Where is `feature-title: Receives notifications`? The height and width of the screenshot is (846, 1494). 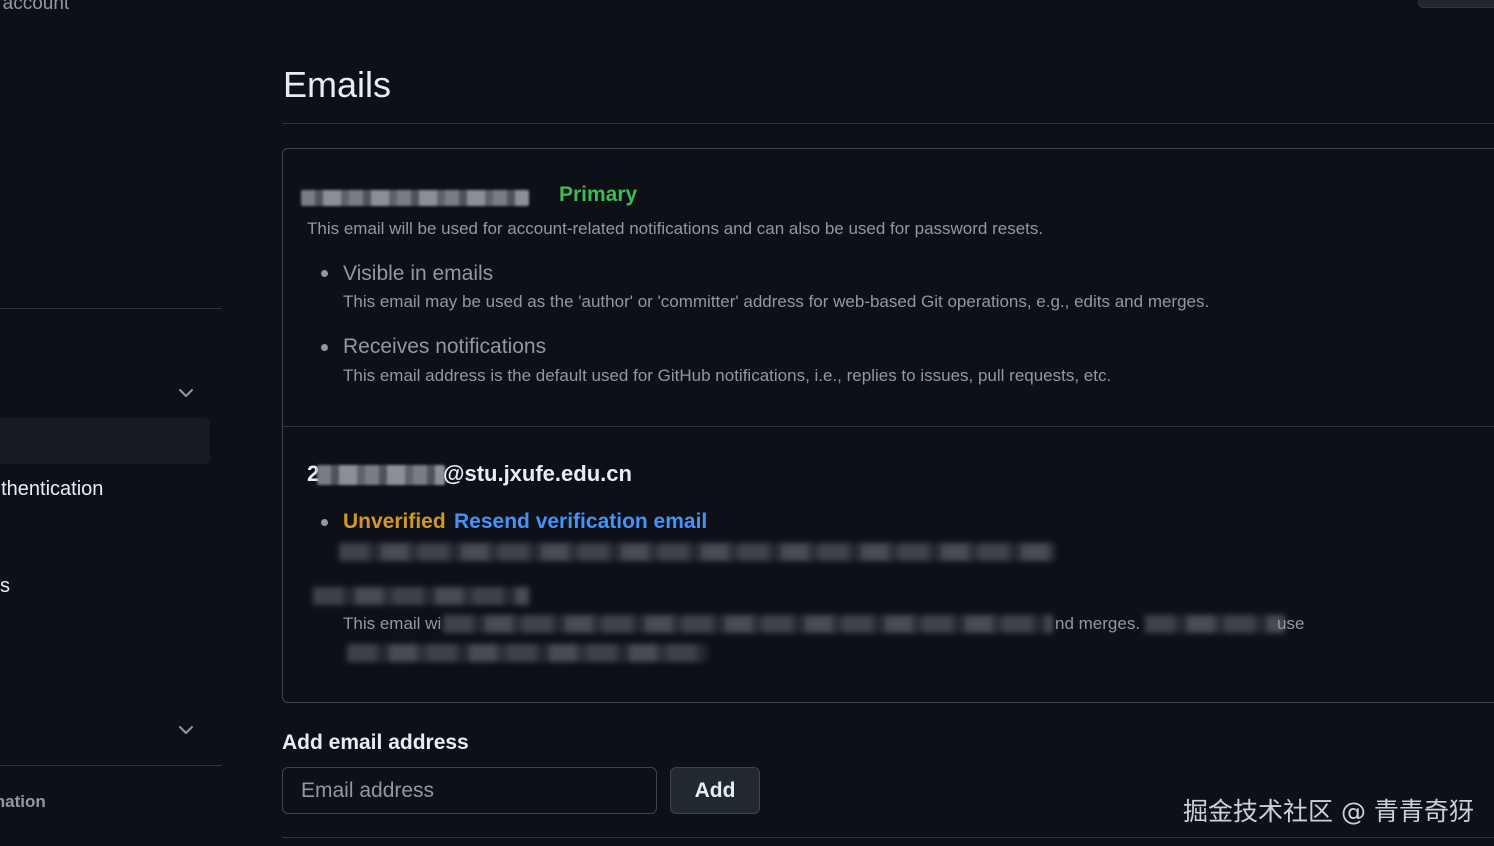
feature-title: Receives notifications is located at coordinates (445, 346).